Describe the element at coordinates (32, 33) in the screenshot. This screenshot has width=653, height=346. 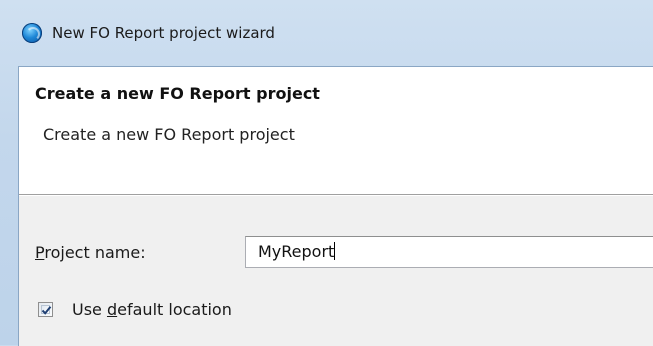
I see `eclipse-app-icon` at that location.